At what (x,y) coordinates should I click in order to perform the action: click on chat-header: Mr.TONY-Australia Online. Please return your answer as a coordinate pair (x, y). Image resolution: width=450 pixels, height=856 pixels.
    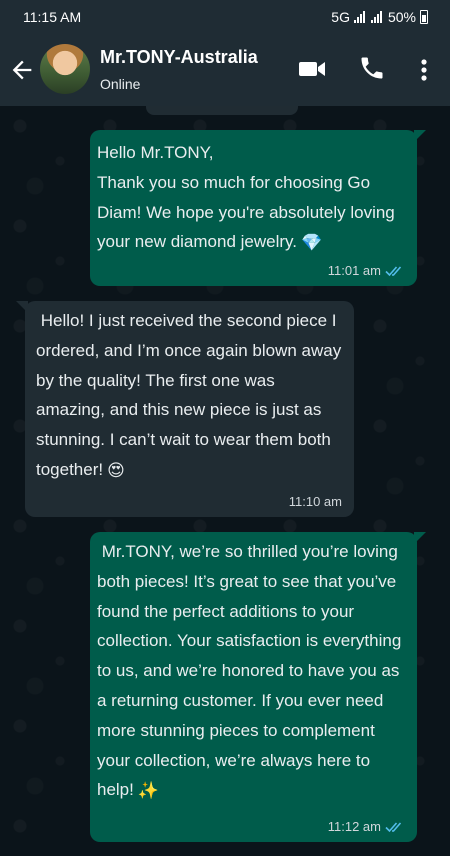
    Looking at the image, I should click on (225, 70).